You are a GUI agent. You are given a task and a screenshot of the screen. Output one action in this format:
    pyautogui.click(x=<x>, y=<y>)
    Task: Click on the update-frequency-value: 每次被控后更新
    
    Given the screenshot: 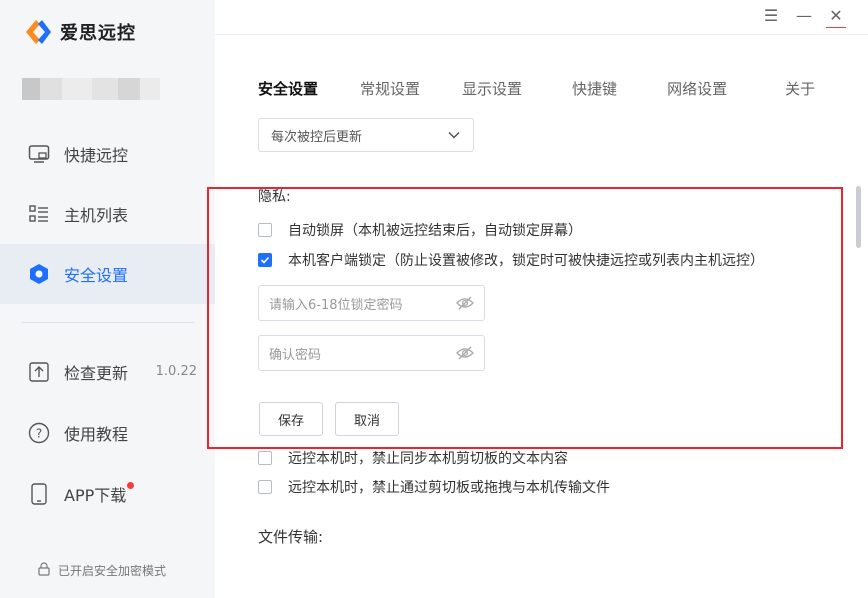 What is the action you would take?
    pyautogui.click(x=317, y=137)
    